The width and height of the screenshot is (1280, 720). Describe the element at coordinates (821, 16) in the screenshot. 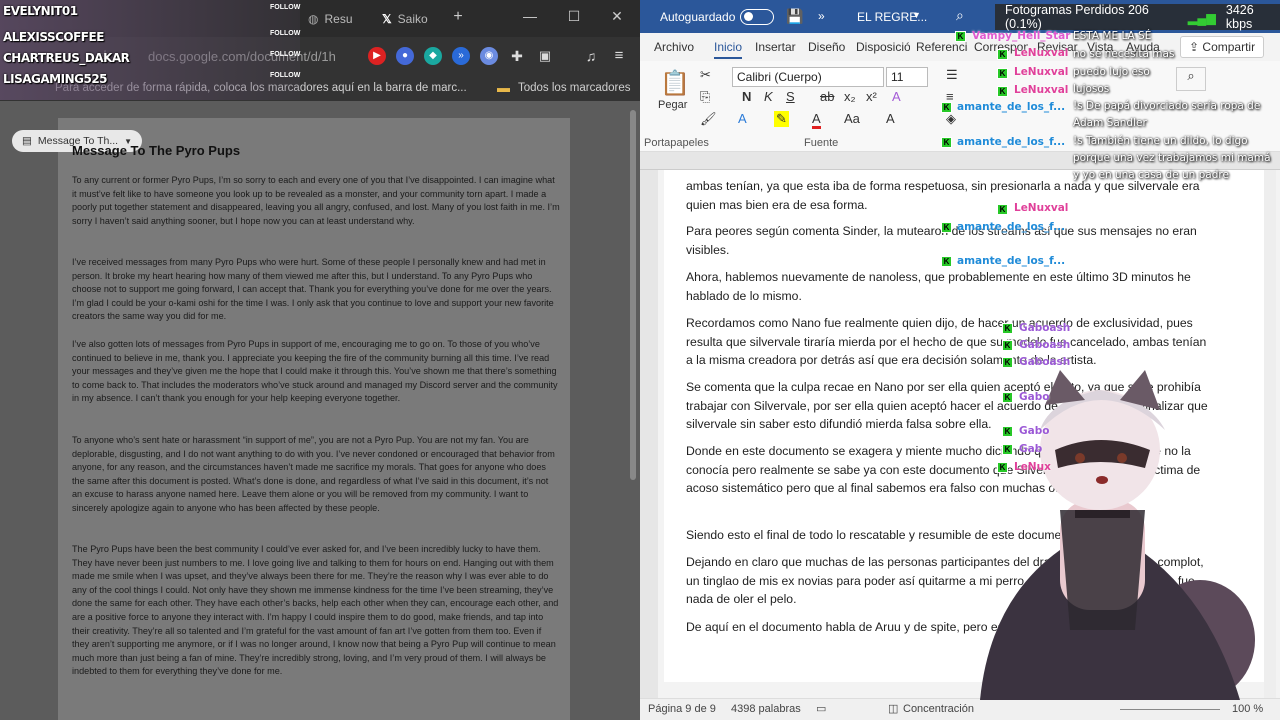

I see `more-commands-icon: »` at that location.